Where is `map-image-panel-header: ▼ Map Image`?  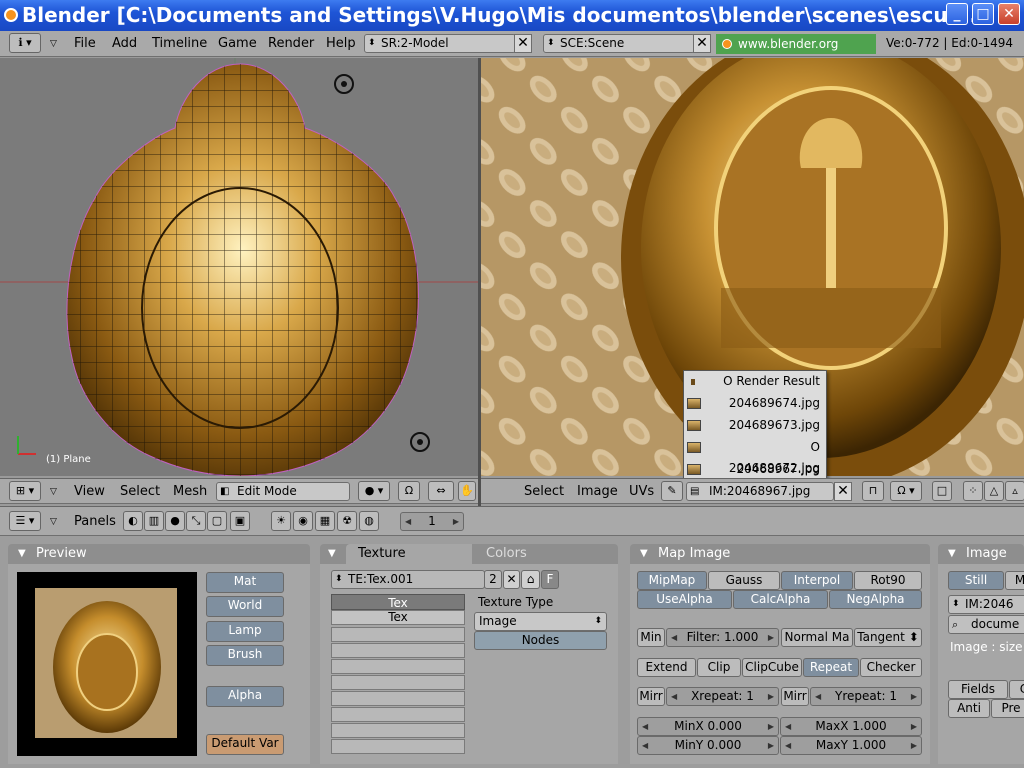 map-image-panel-header: ▼ Map Image is located at coordinates (780, 554).